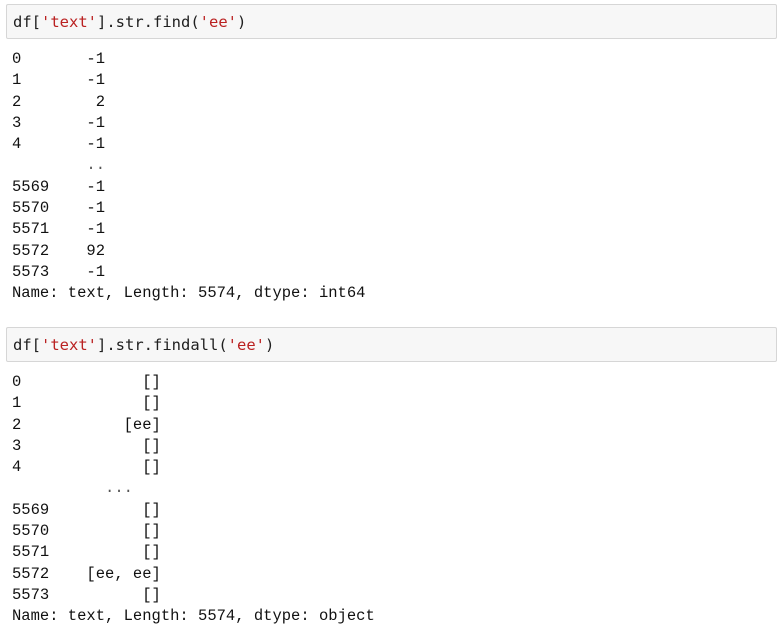 The image size is (781, 628). What do you see at coordinates (391, 21) in the screenshot?
I see `code-cell-find: df['text'].str.find('ee')` at bounding box center [391, 21].